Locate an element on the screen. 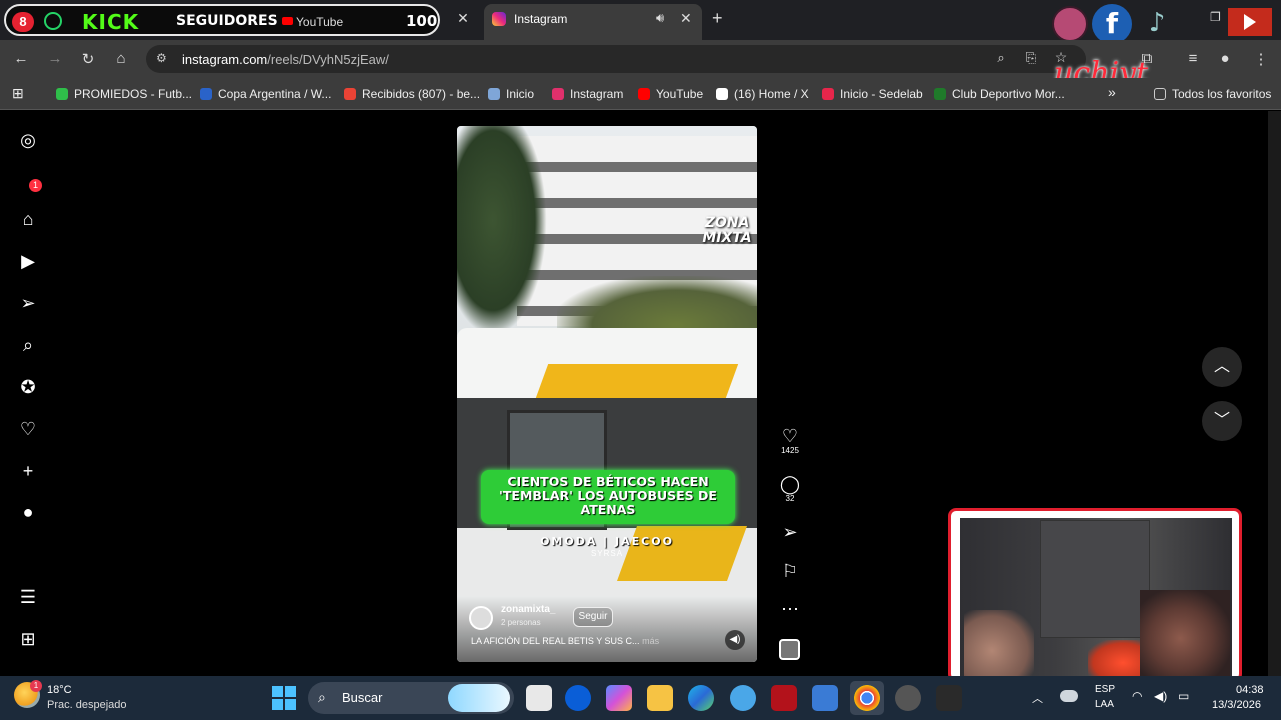 The height and width of the screenshot is (720, 1281). instagram-logo-icon is located at coordinates (1070, 24).